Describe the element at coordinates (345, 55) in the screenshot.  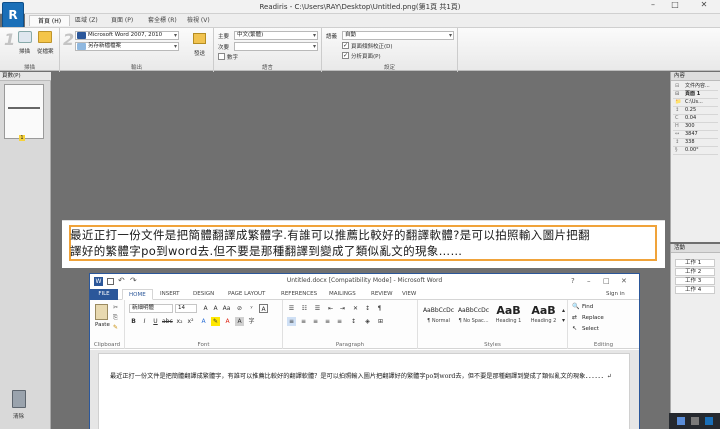
I see `analyze-page-checkbox: ✓` at that location.